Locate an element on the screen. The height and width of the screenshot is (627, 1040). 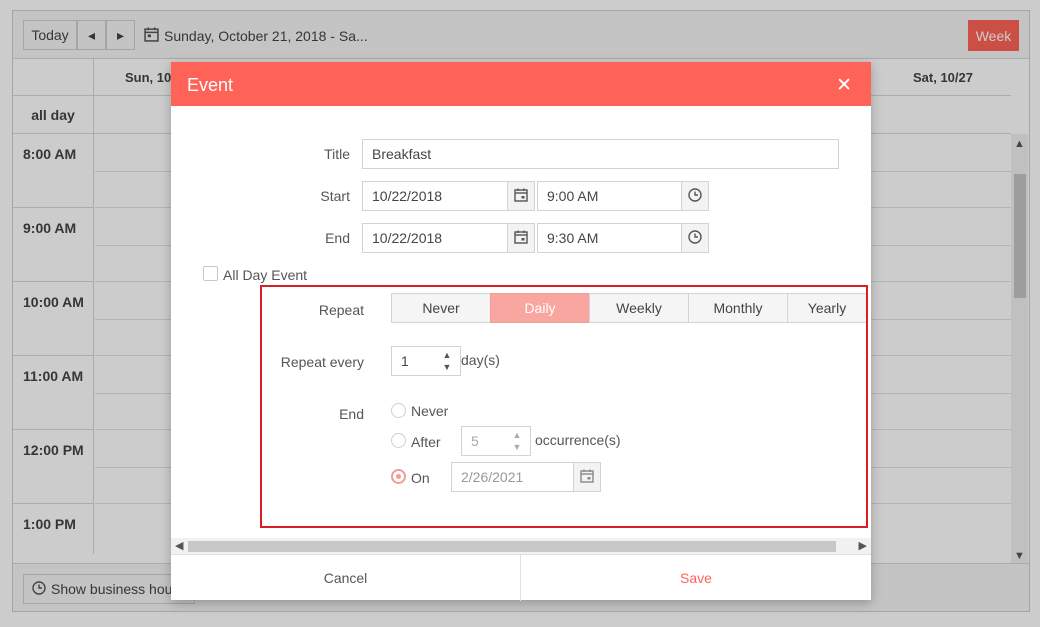
horizontal-scrollbar: ◀ ▶ is located at coordinates (521, 546).